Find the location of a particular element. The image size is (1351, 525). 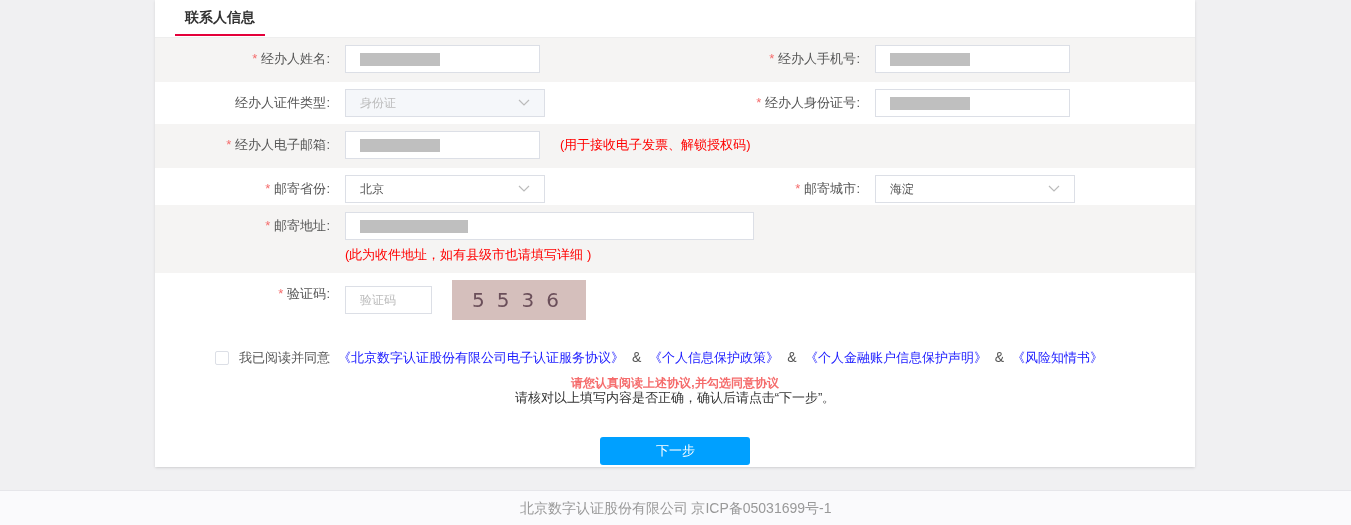

checkbox is located at coordinates (222, 357).